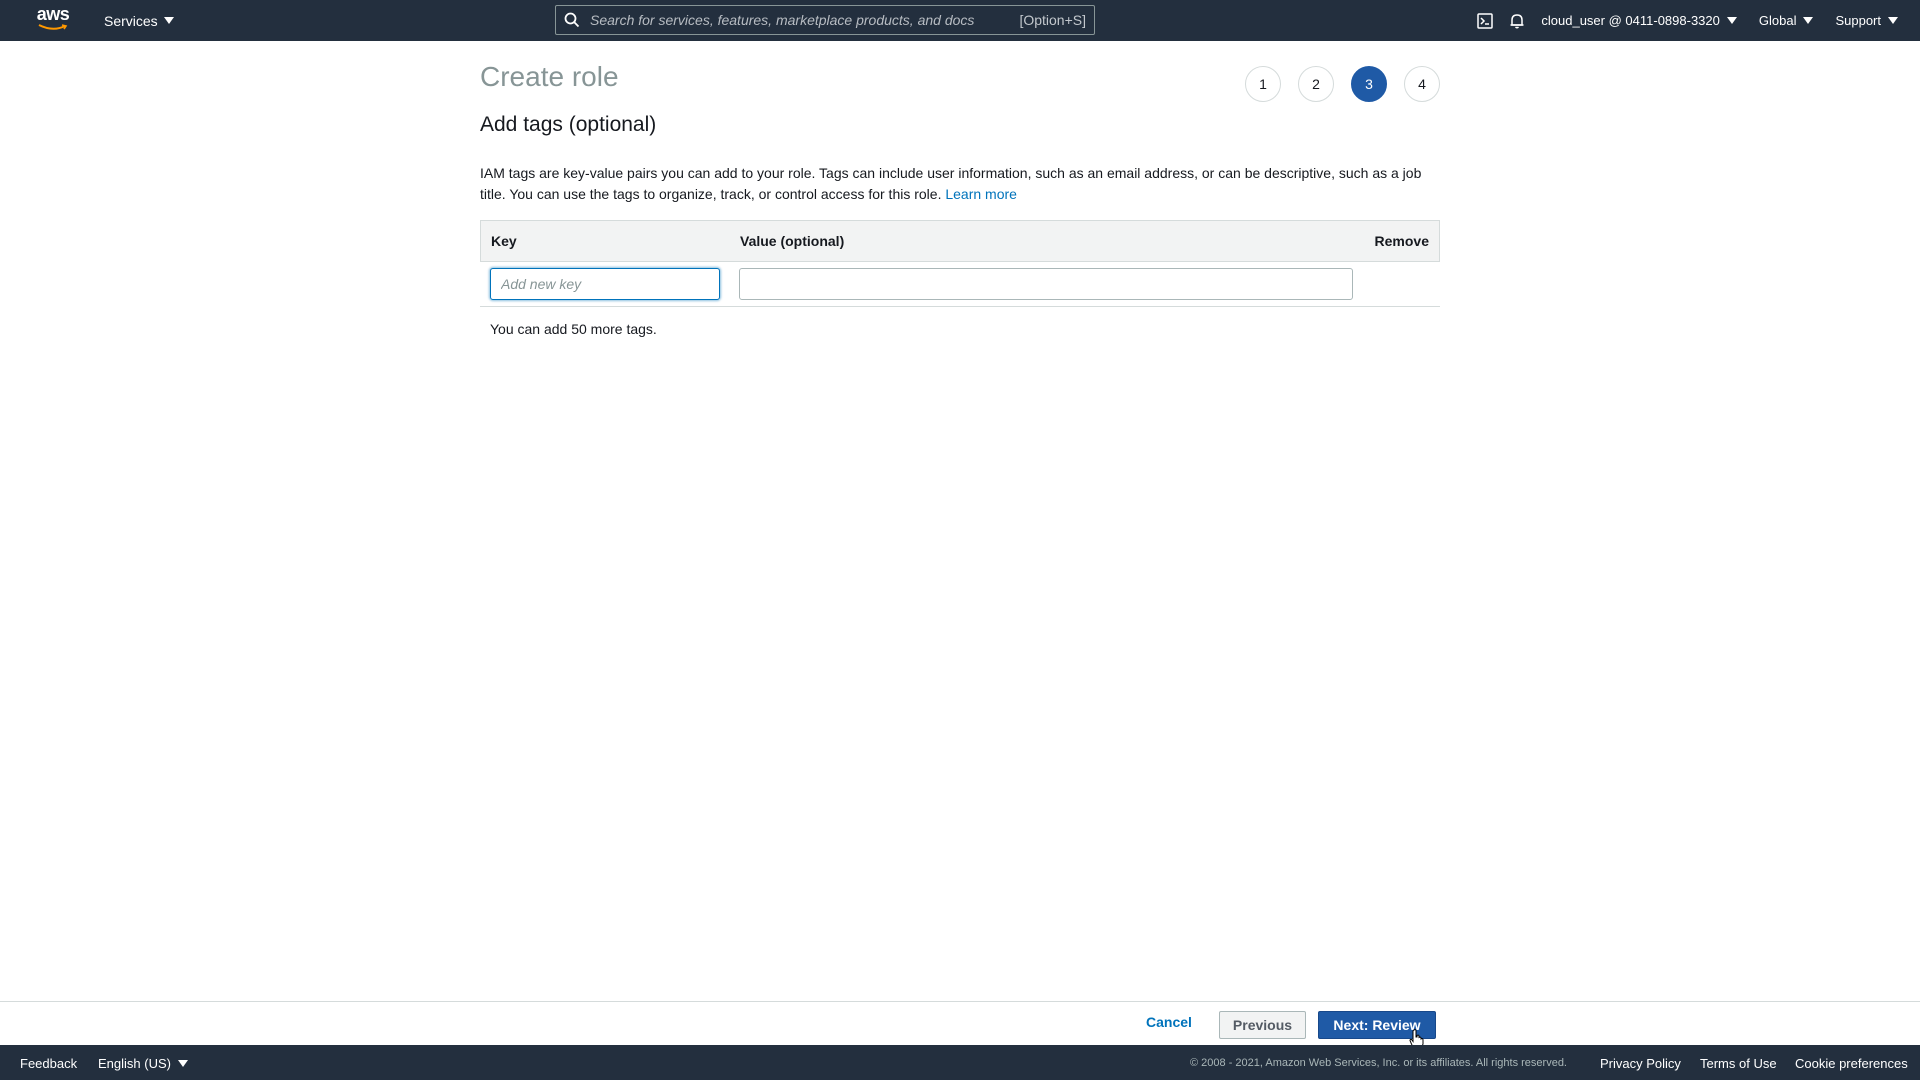 The image size is (1920, 1080). What do you see at coordinates (1401, 241) in the screenshot?
I see `column-header-remove: Remove` at bounding box center [1401, 241].